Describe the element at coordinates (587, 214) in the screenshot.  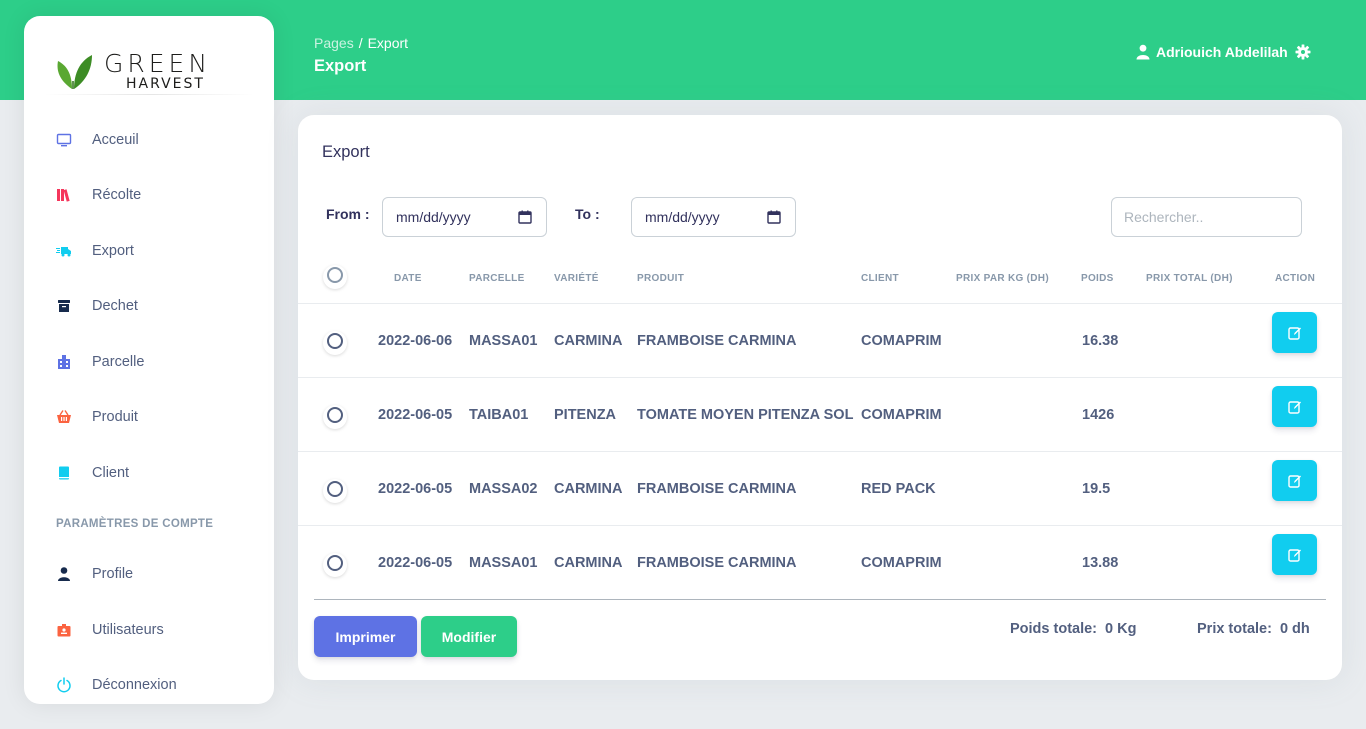
I see `to-label: To :` at that location.